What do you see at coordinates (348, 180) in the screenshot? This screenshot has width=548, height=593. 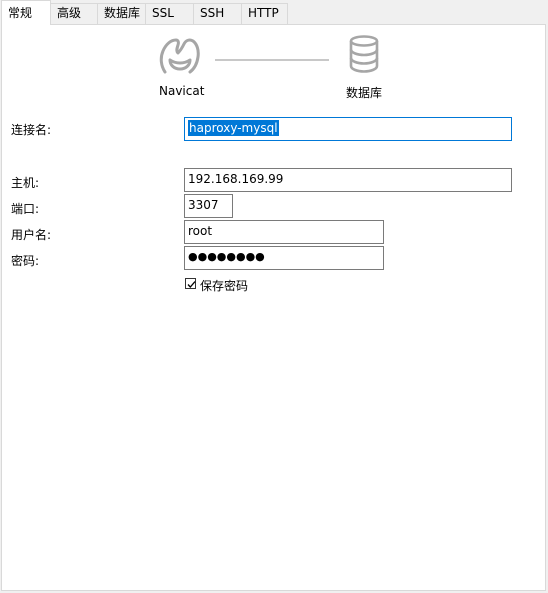 I see `host-input: 192.168.169.99` at bounding box center [348, 180].